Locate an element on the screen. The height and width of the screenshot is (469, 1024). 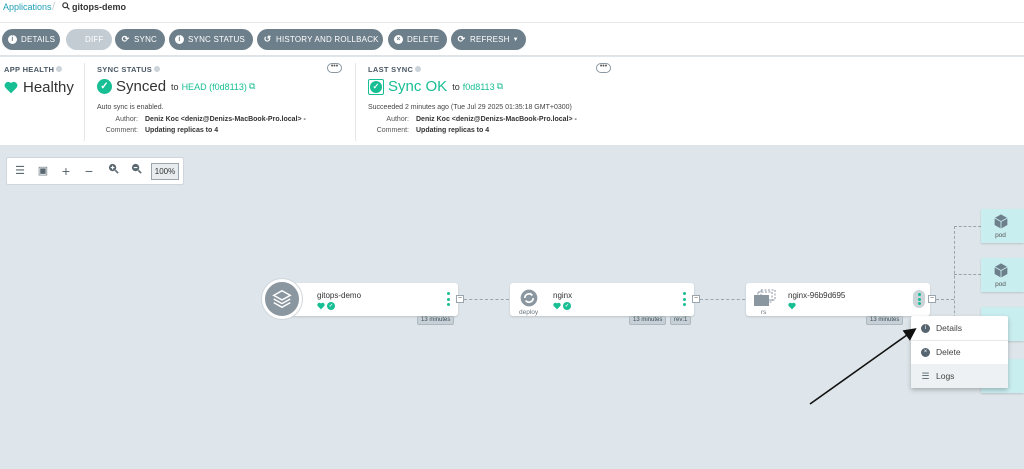
delete-button: × DELETE is located at coordinates (417, 39).